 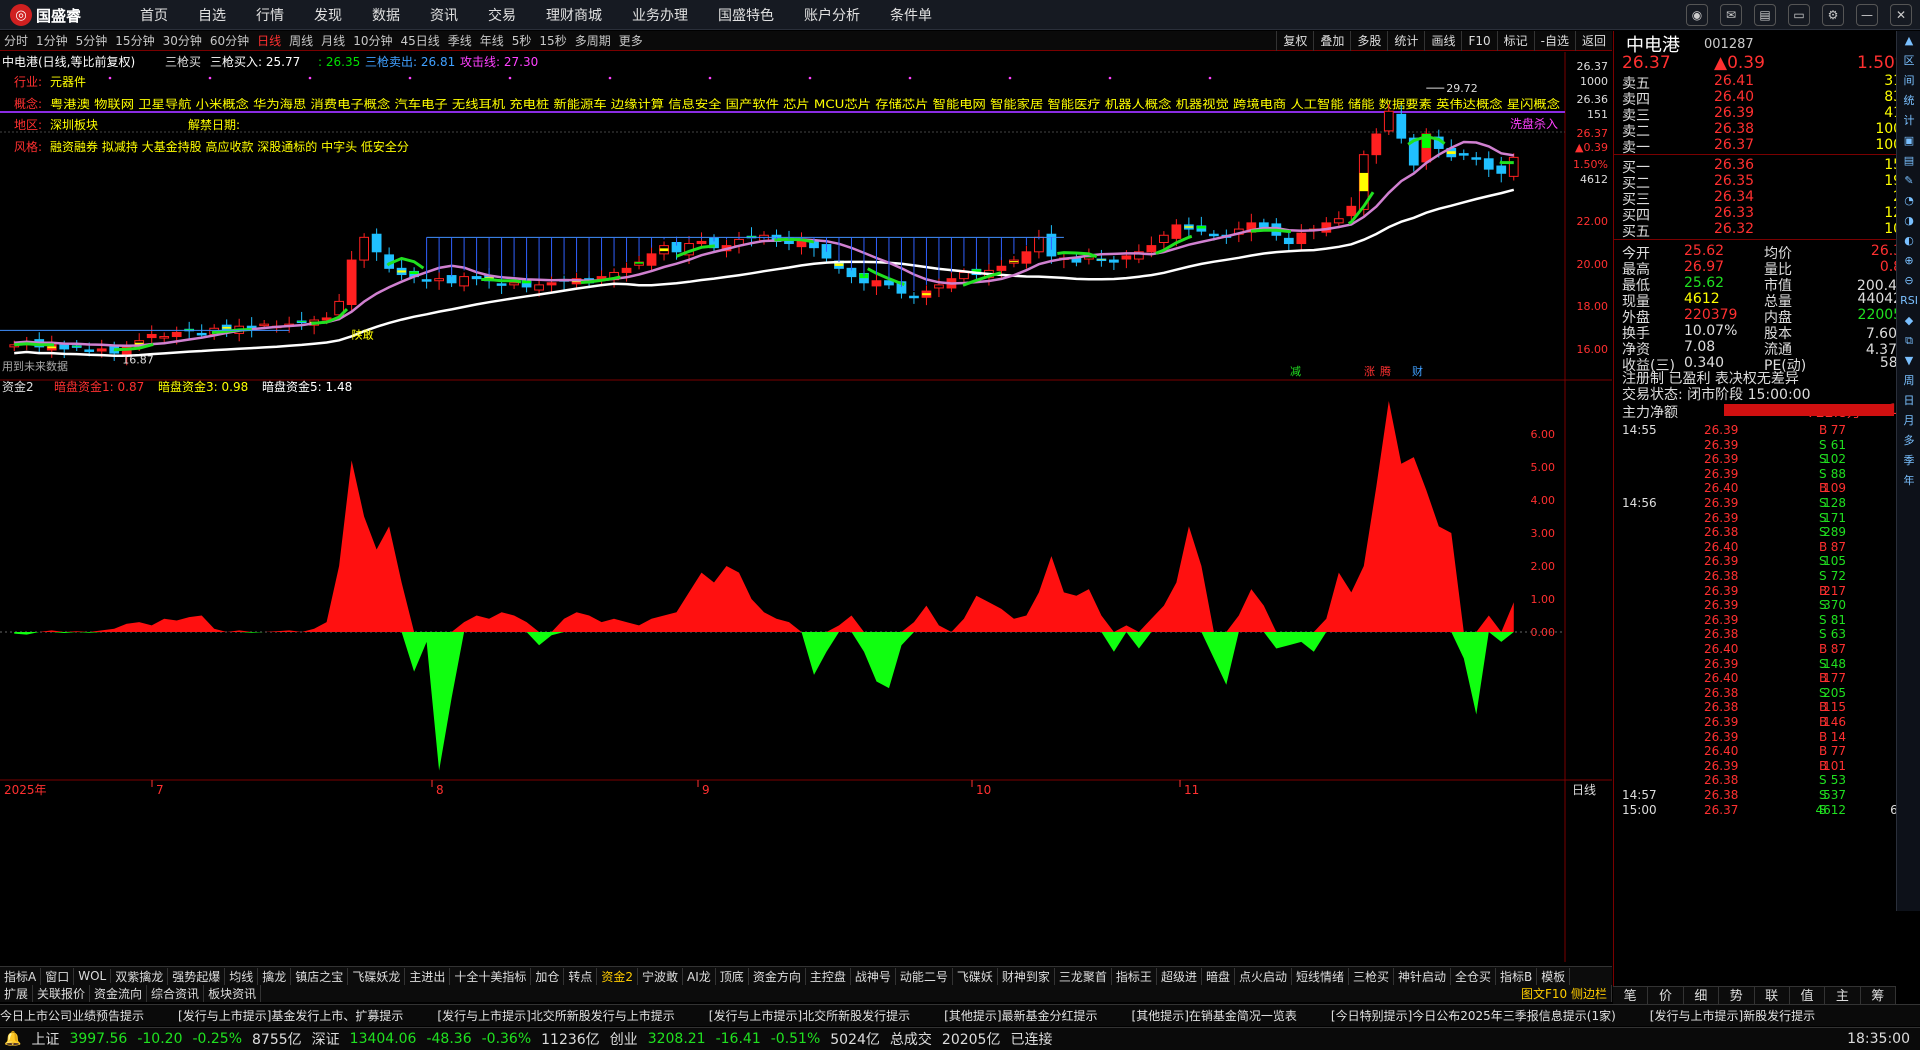 What do you see at coordinates (1908, 101) in the screenshot?
I see `sidebar-icon: 统` at bounding box center [1908, 101].